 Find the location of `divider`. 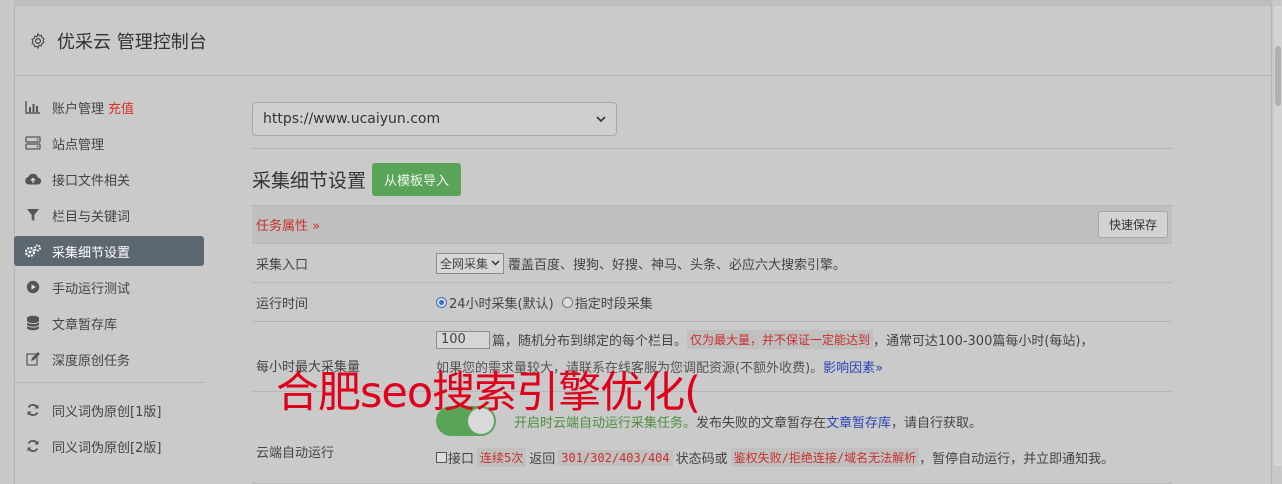

divider is located at coordinates (712, 148).